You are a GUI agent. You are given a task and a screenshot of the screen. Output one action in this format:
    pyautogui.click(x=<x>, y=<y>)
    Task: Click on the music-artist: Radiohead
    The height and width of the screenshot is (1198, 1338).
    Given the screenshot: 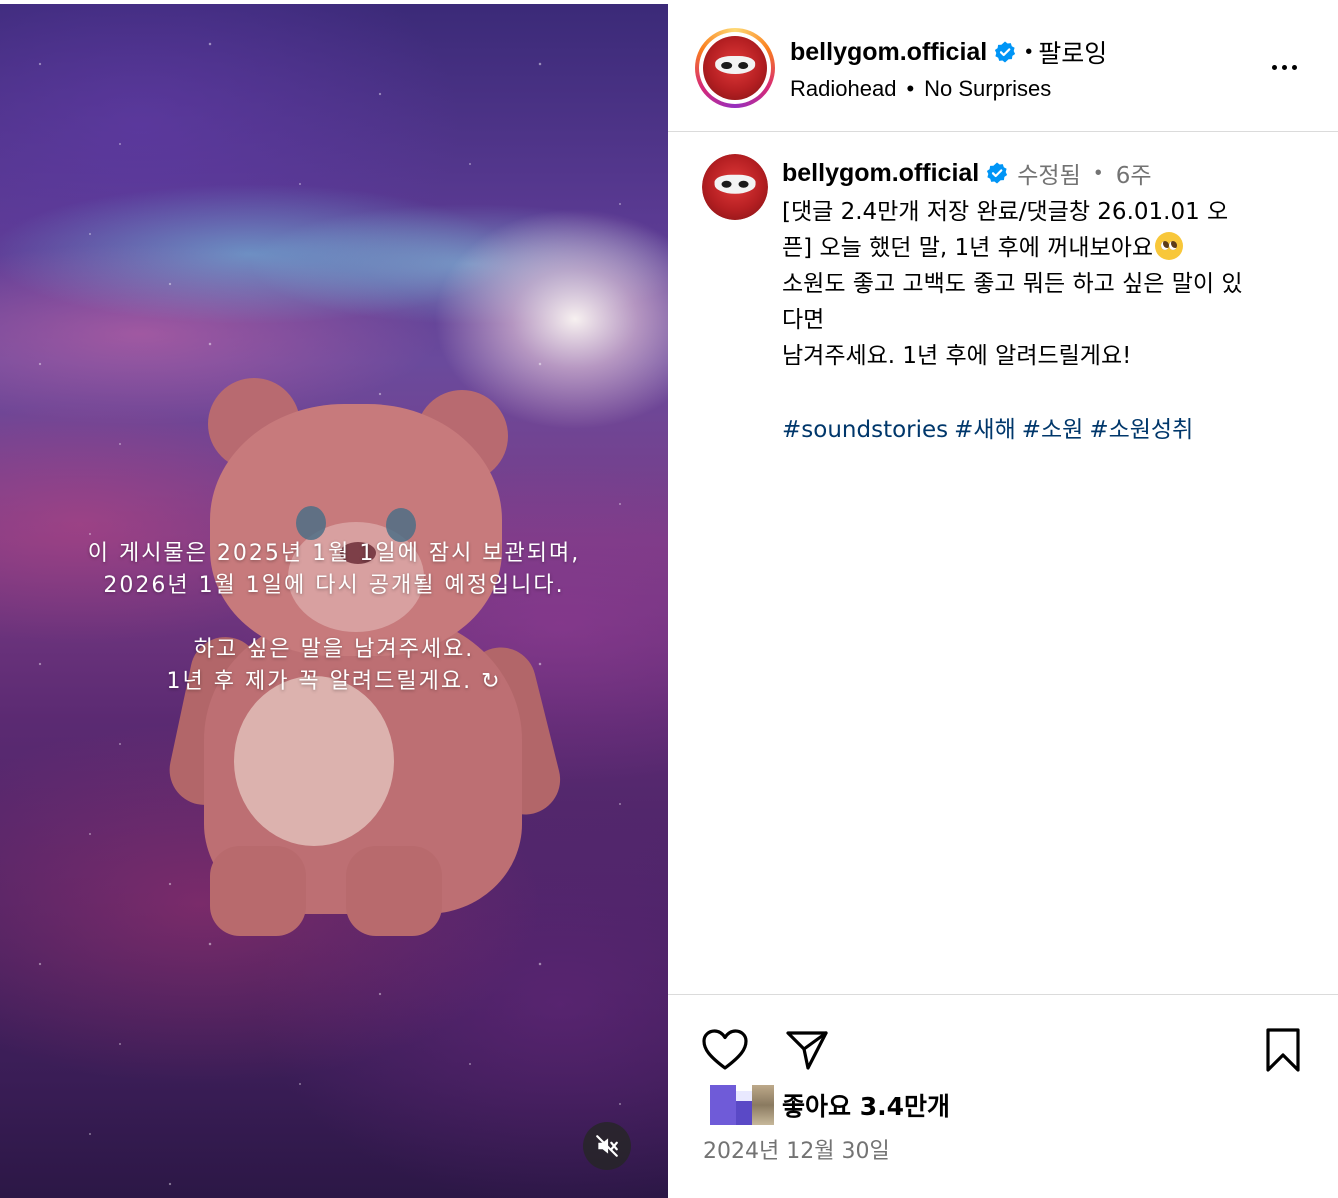 What is the action you would take?
    pyautogui.click(x=843, y=88)
    